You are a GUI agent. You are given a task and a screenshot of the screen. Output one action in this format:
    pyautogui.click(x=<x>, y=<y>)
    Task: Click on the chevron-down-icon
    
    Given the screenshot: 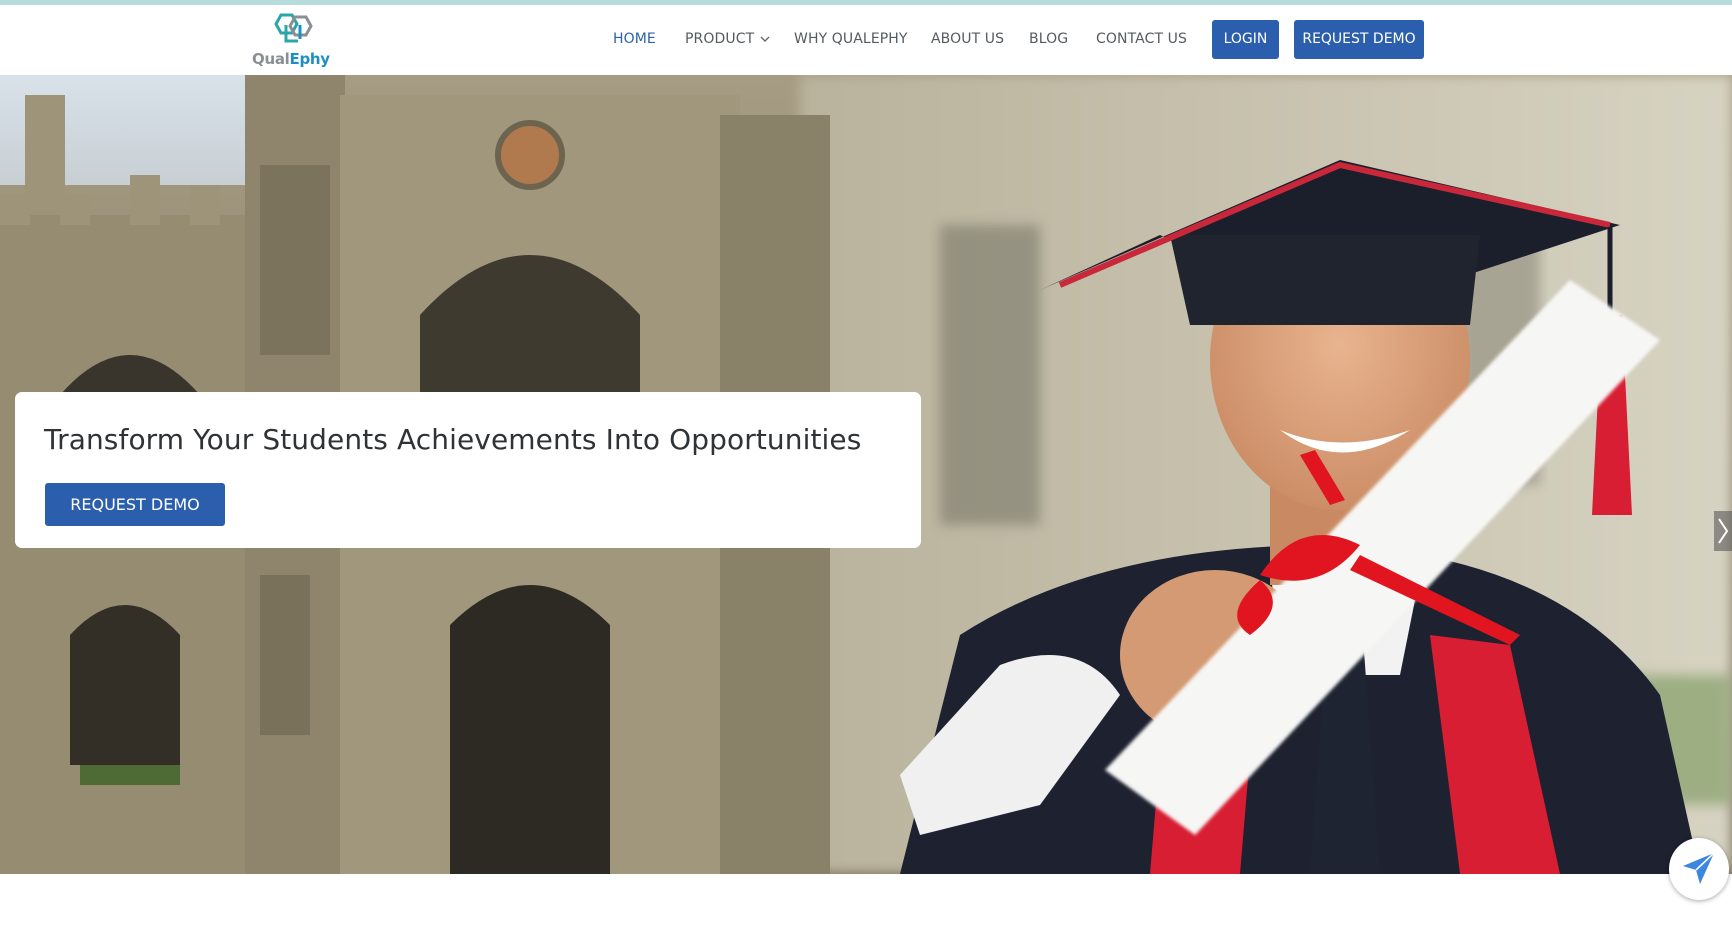 What is the action you would take?
    pyautogui.click(x=765, y=39)
    